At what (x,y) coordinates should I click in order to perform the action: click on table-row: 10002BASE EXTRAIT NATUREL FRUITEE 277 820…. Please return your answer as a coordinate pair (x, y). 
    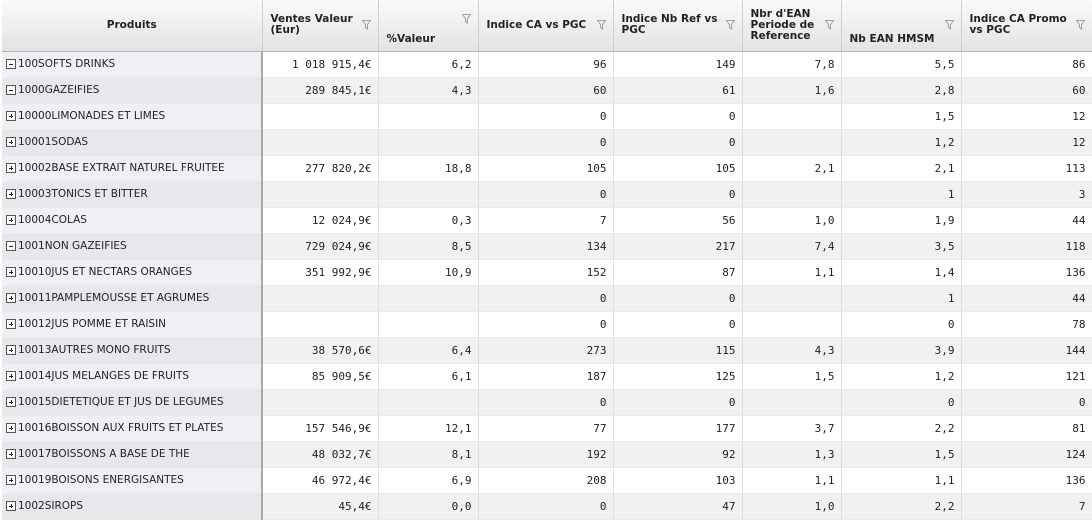
    Looking at the image, I should click on (547, 168).